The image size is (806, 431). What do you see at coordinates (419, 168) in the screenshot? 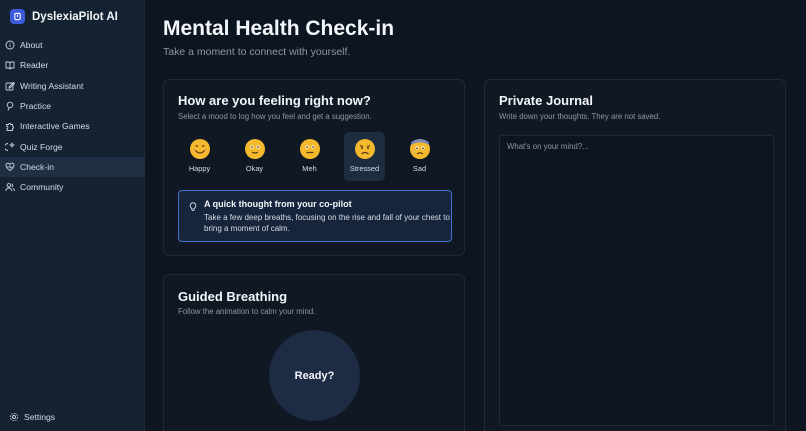
I see `mood-label: Sad` at bounding box center [419, 168].